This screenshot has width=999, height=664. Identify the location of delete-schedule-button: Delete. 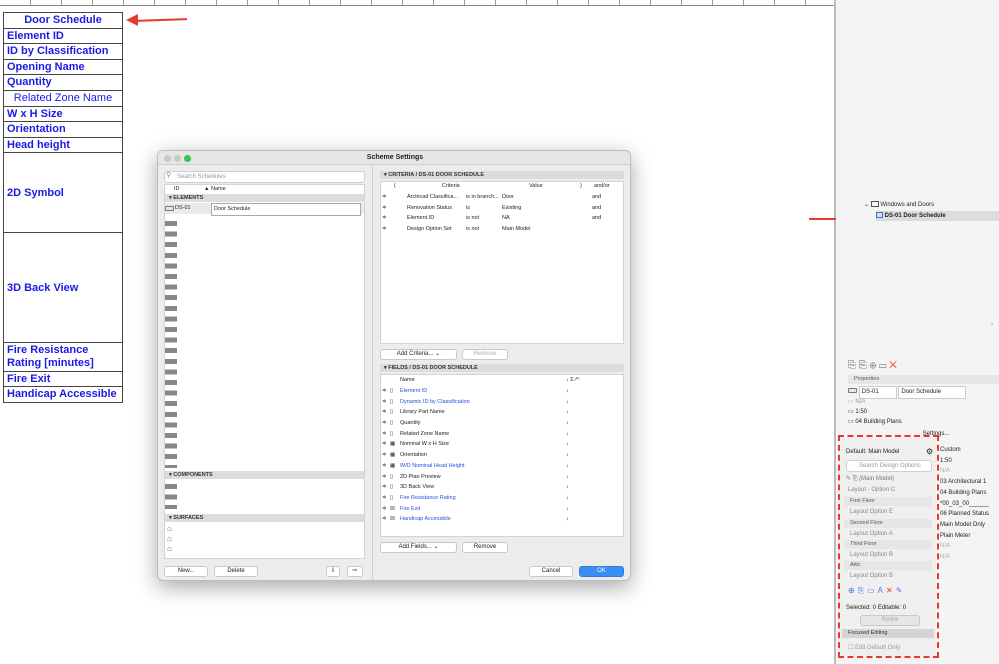
(236, 571).